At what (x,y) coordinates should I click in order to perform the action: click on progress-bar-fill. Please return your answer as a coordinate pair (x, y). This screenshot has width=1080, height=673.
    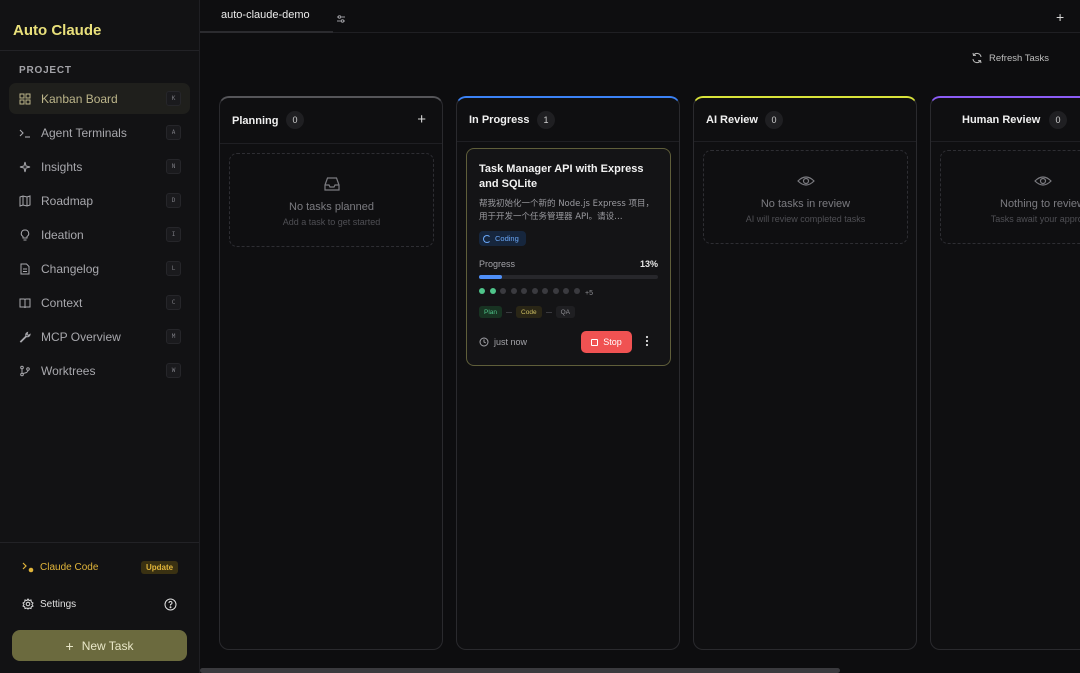
    Looking at the image, I should click on (491, 277).